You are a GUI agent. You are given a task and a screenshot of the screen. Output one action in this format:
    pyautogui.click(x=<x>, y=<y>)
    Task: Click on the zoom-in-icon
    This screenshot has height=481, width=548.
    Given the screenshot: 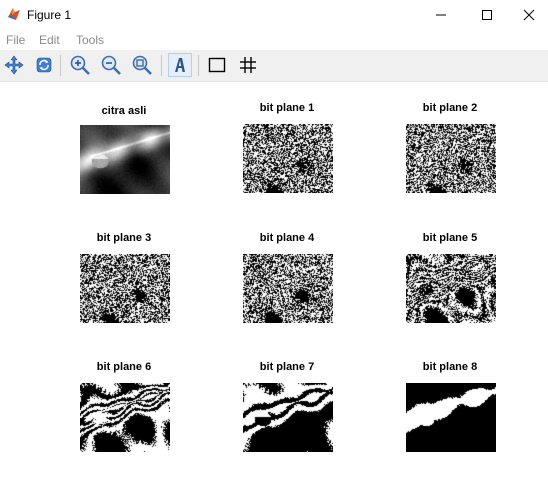 What is the action you would take?
    pyautogui.click(x=80, y=65)
    